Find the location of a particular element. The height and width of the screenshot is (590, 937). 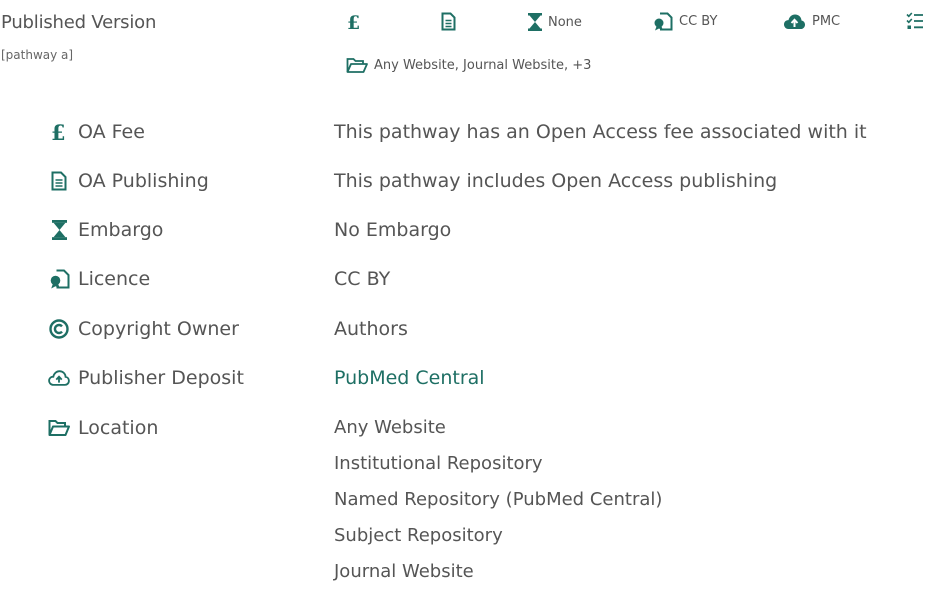

header-licence-text: CC BY is located at coordinates (698, 21).